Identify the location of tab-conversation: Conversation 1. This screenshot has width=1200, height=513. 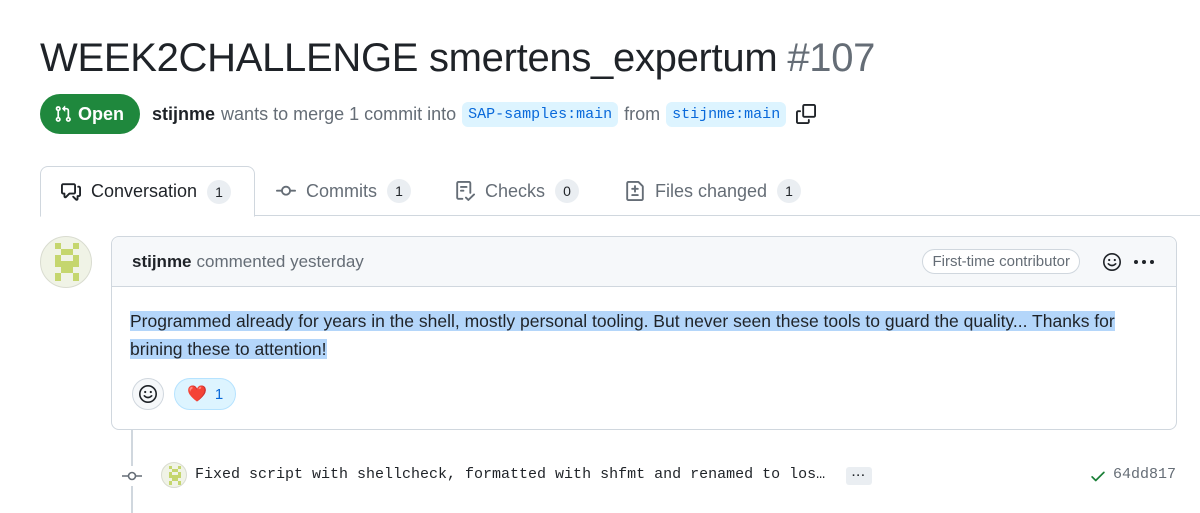
(147, 191).